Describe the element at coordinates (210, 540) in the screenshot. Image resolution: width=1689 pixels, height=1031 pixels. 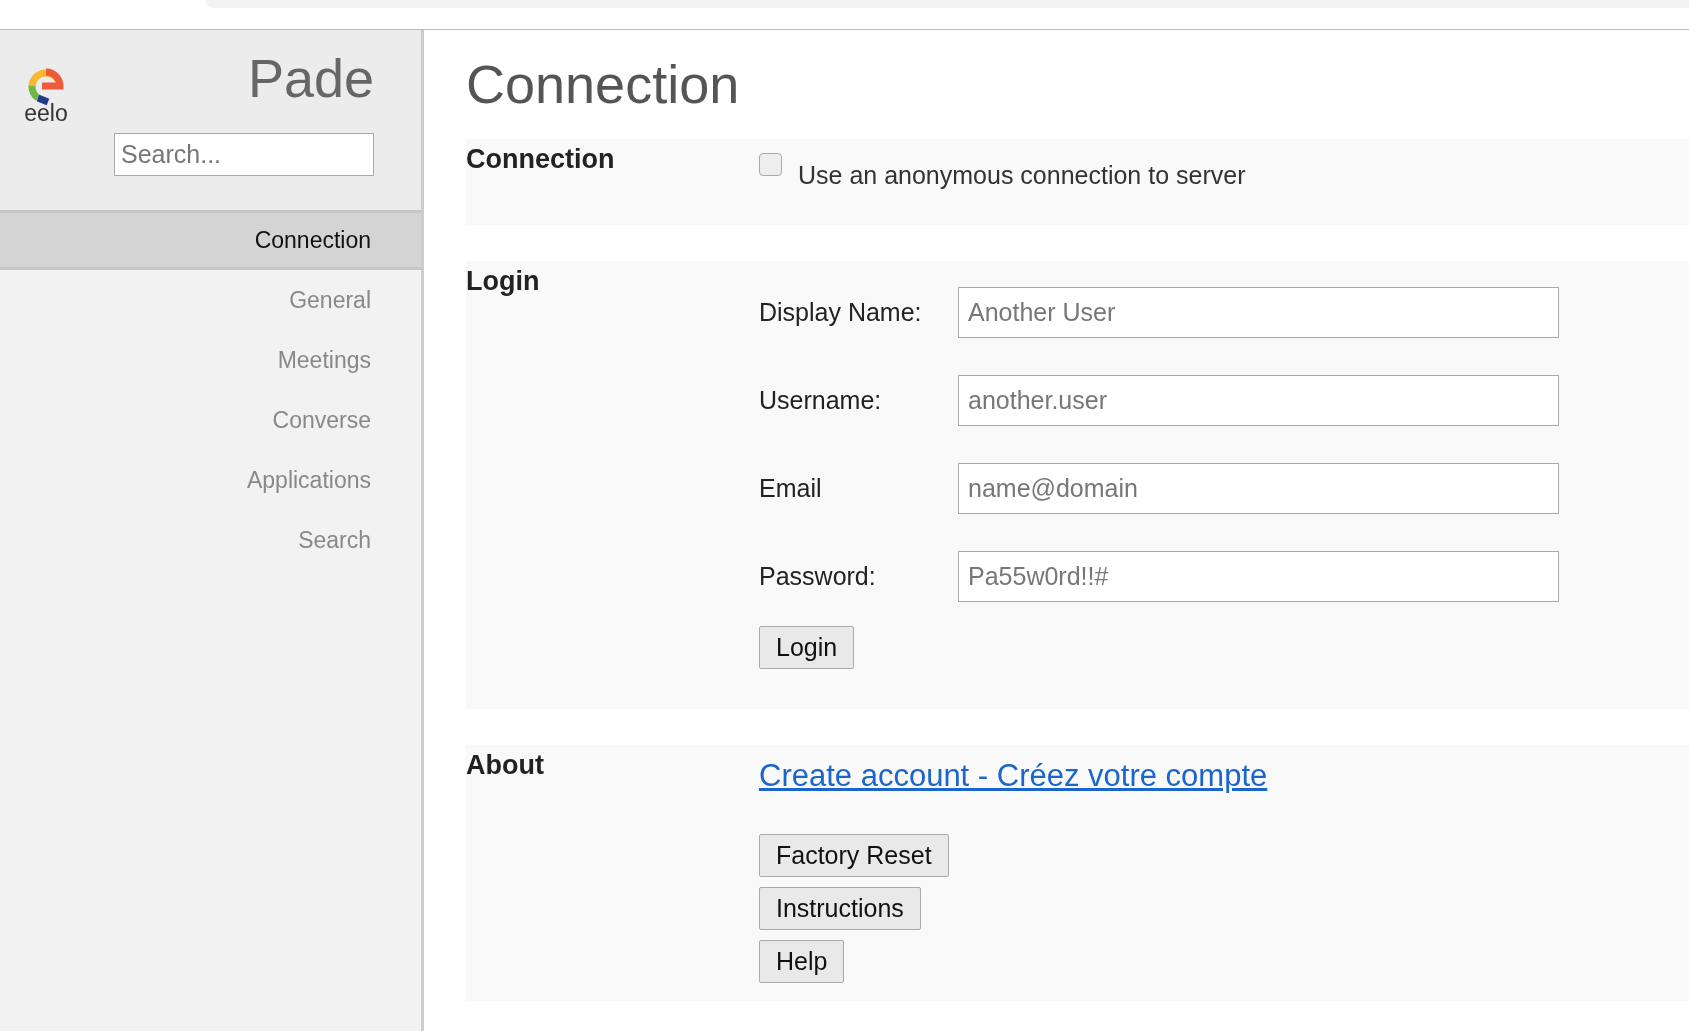
I see `nav-item: Search` at that location.